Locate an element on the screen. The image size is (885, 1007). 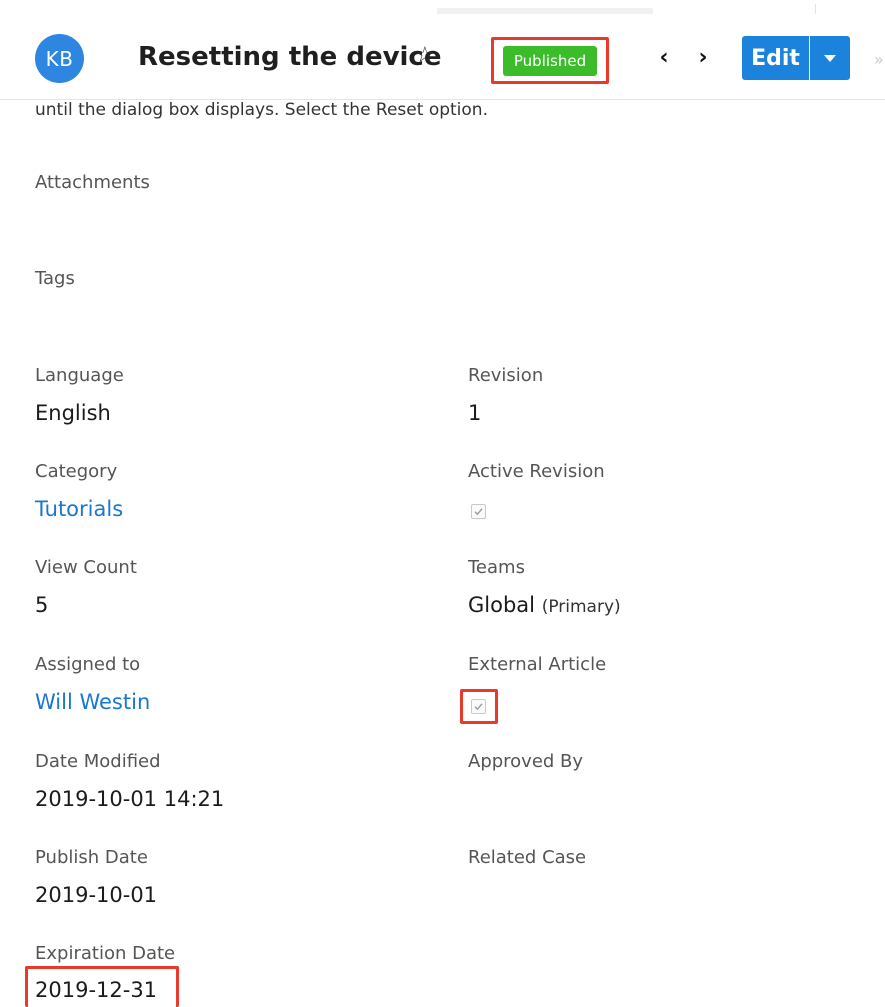
tab-divider is located at coordinates (815, 9).